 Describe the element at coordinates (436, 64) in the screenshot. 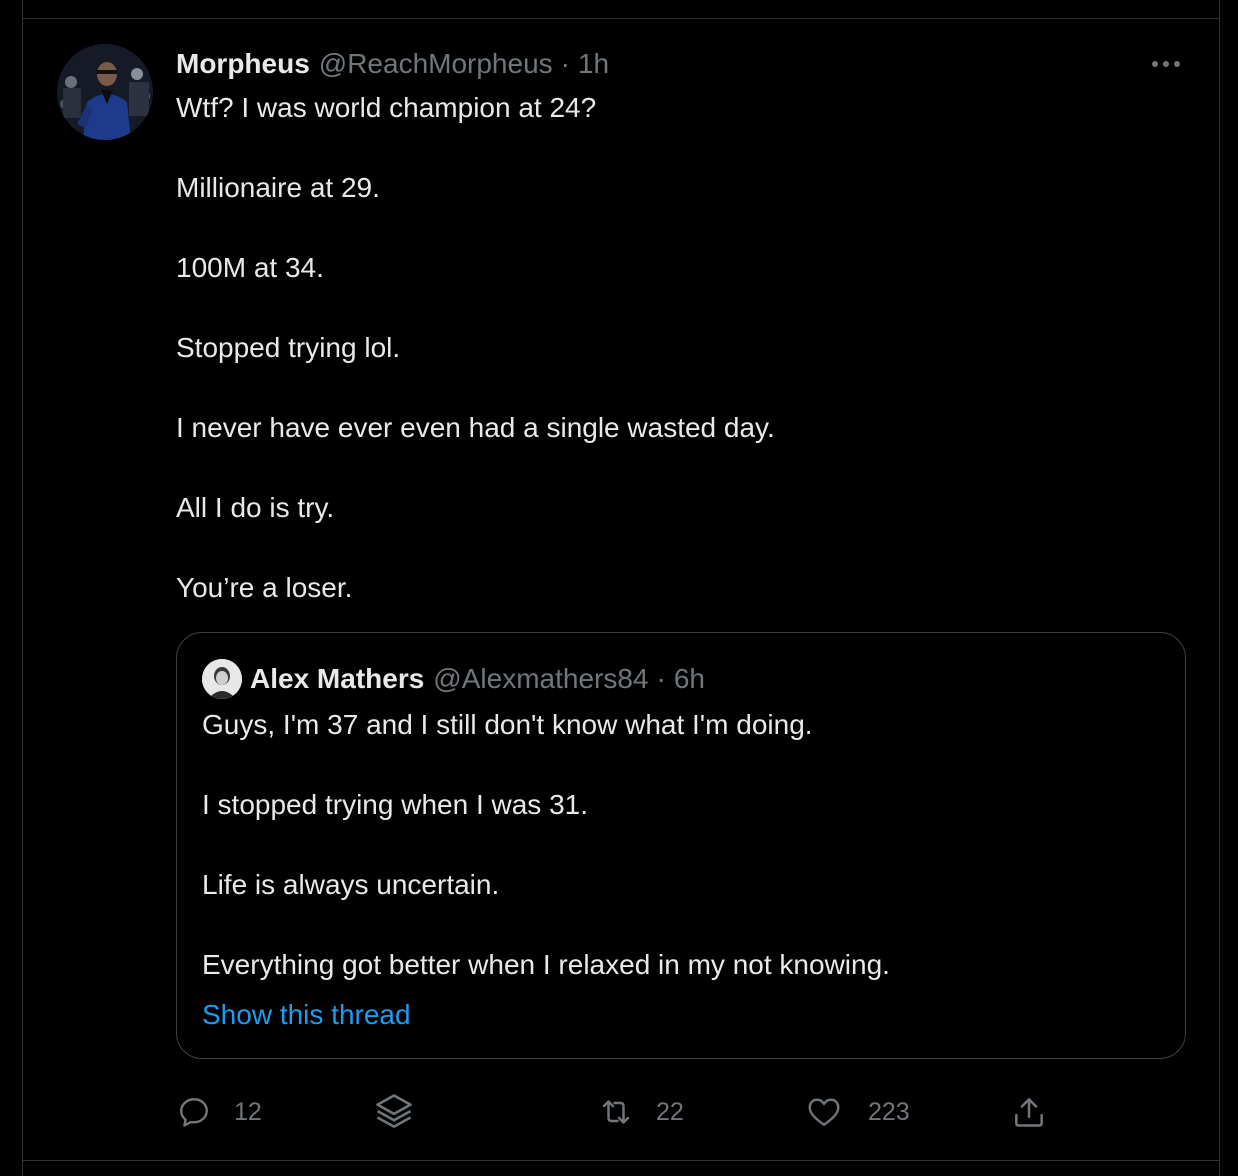

I see `author-handle: @ReachMorpheus` at that location.